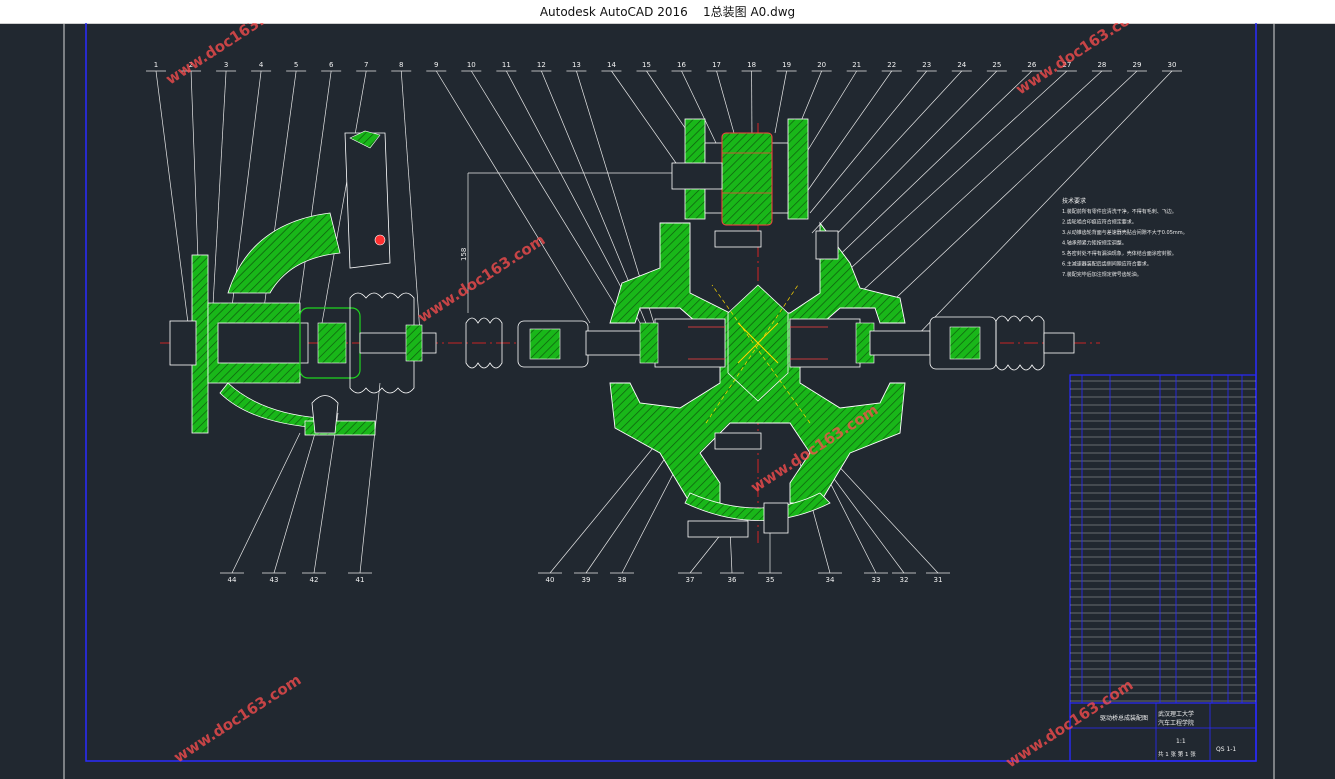 This screenshot has width=1335, height=779. I want to click on bottom-bolt-left, so click(738, 441).